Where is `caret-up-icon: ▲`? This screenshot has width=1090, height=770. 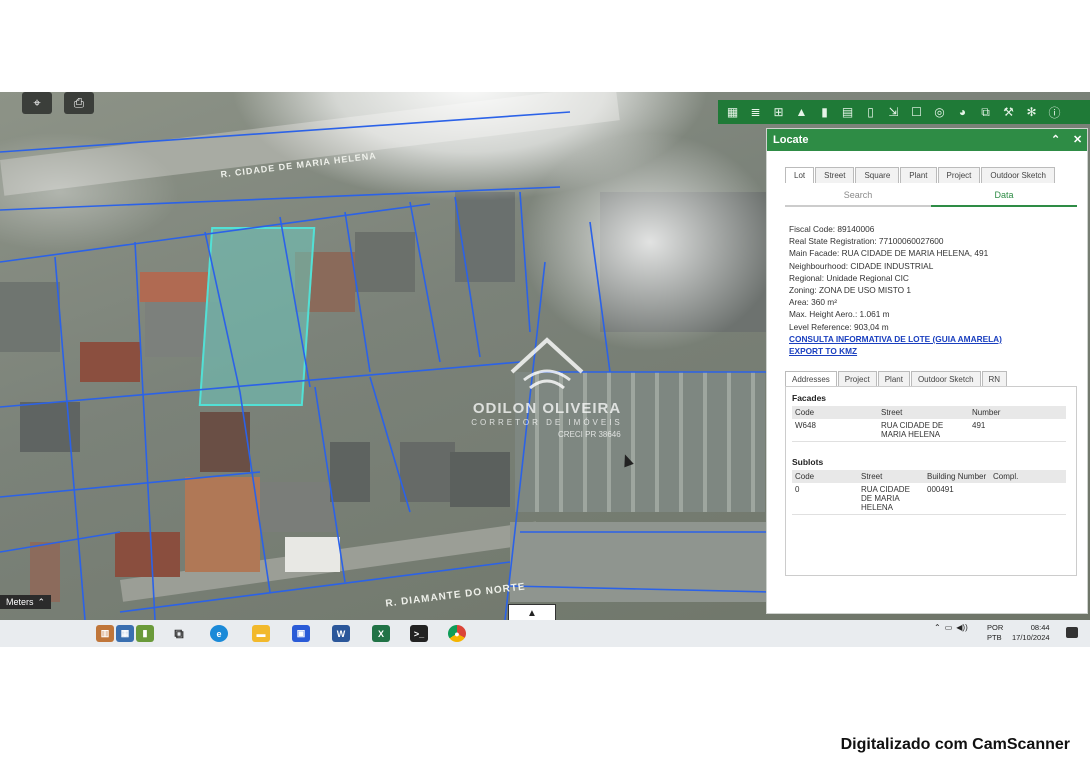
caret-up-icon: ▲ is located at coordinates (532, 613).